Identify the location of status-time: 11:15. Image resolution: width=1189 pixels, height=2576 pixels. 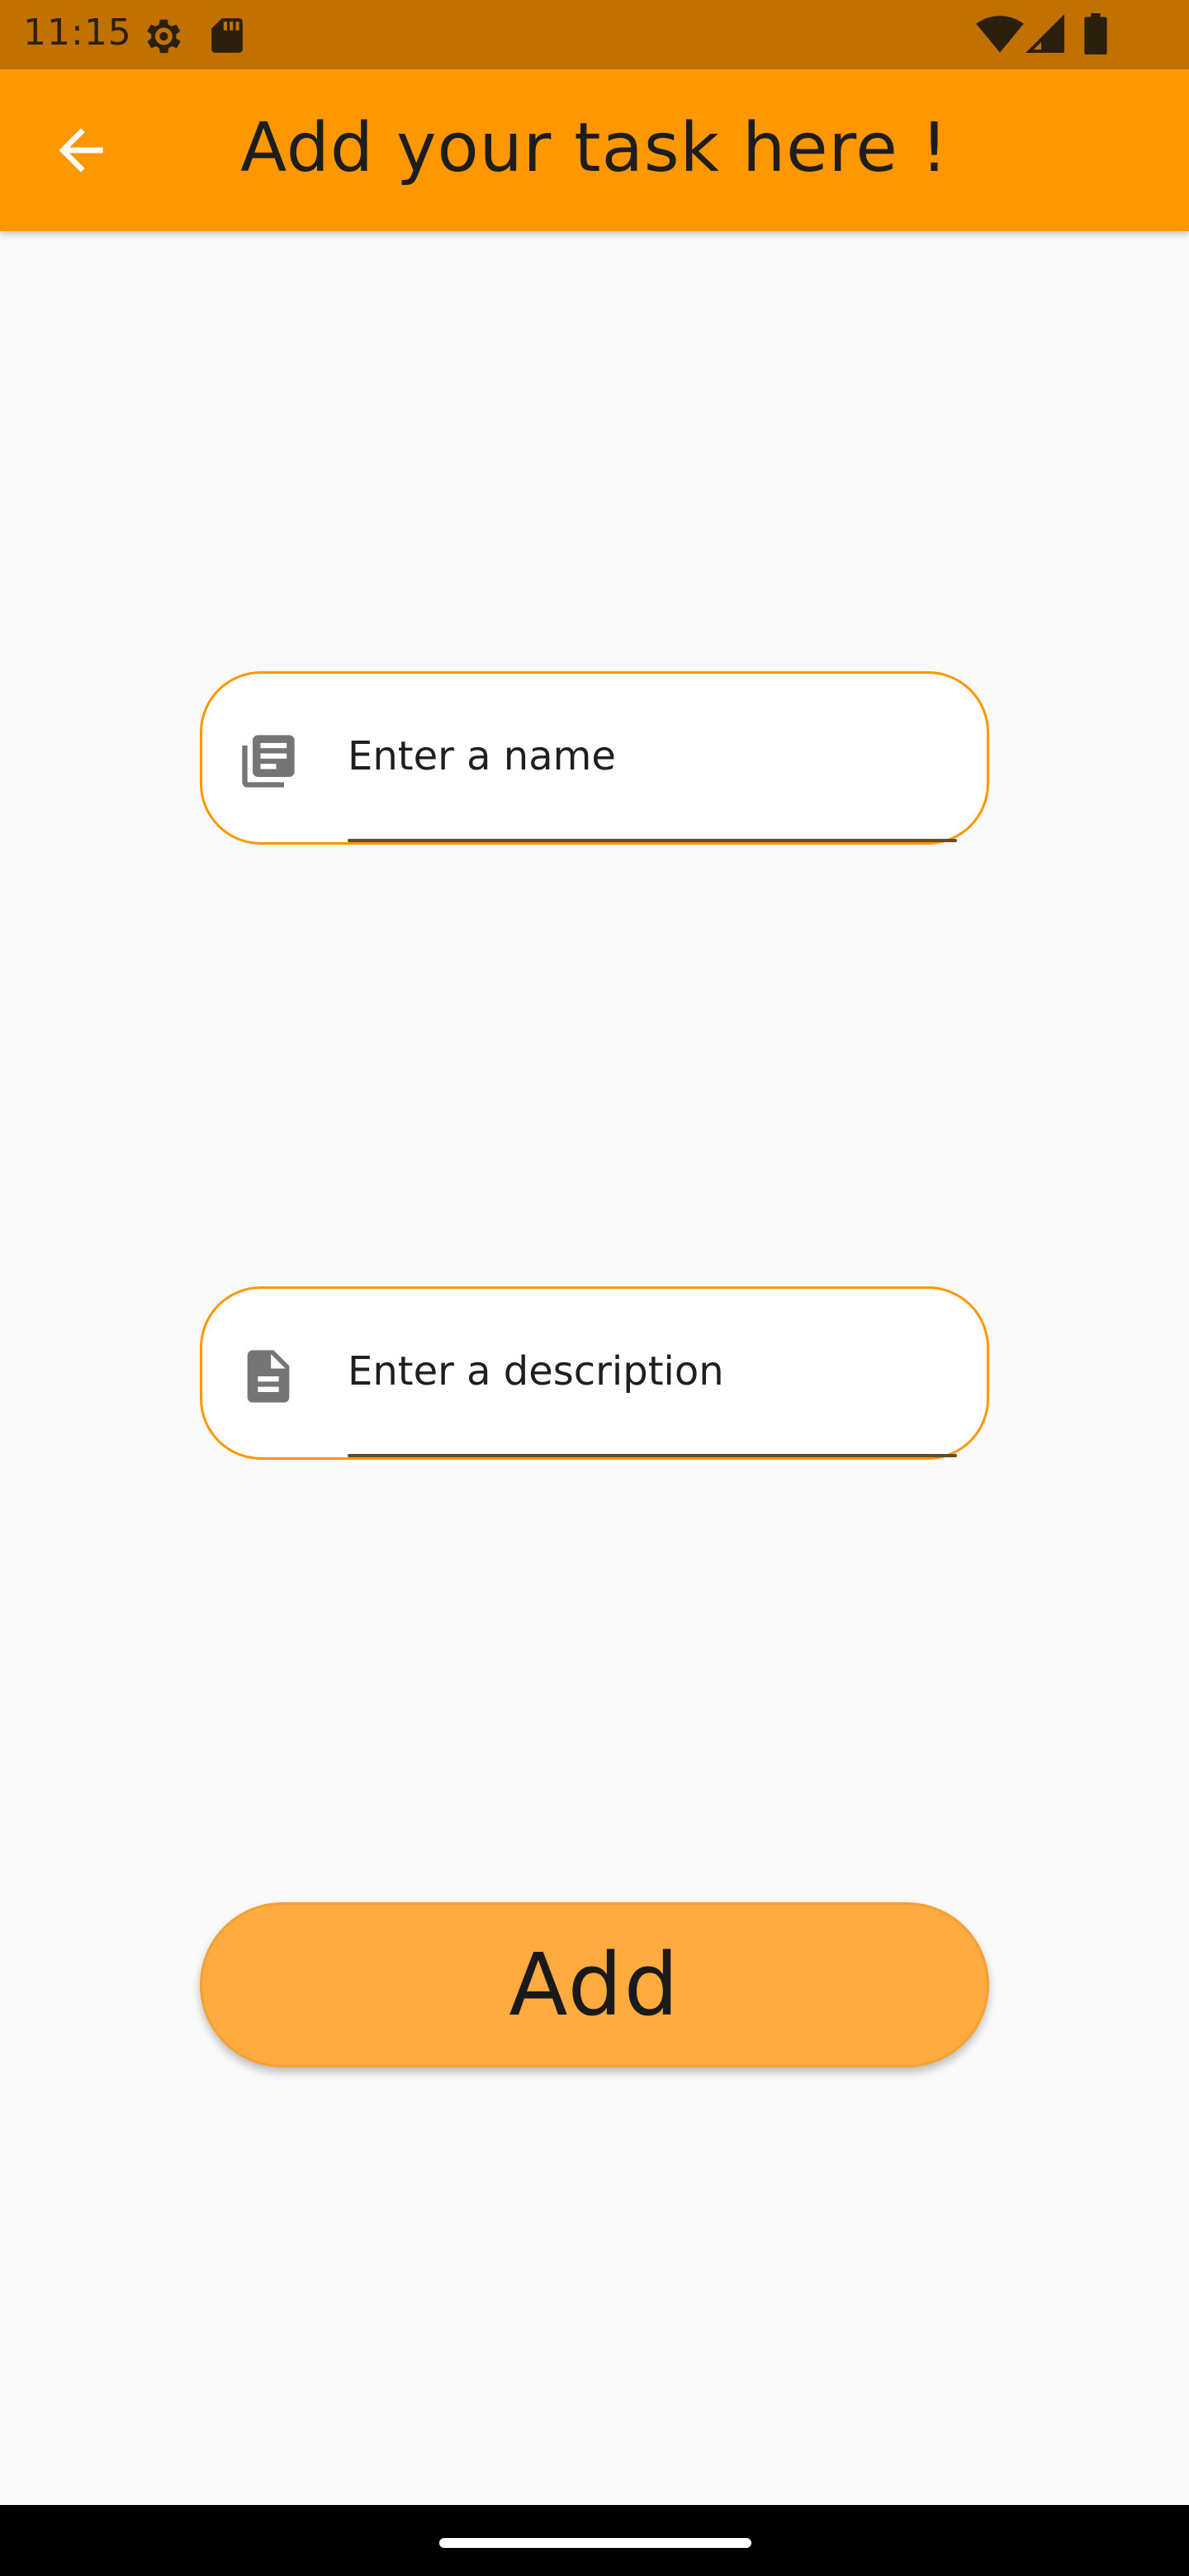
(77, 33).